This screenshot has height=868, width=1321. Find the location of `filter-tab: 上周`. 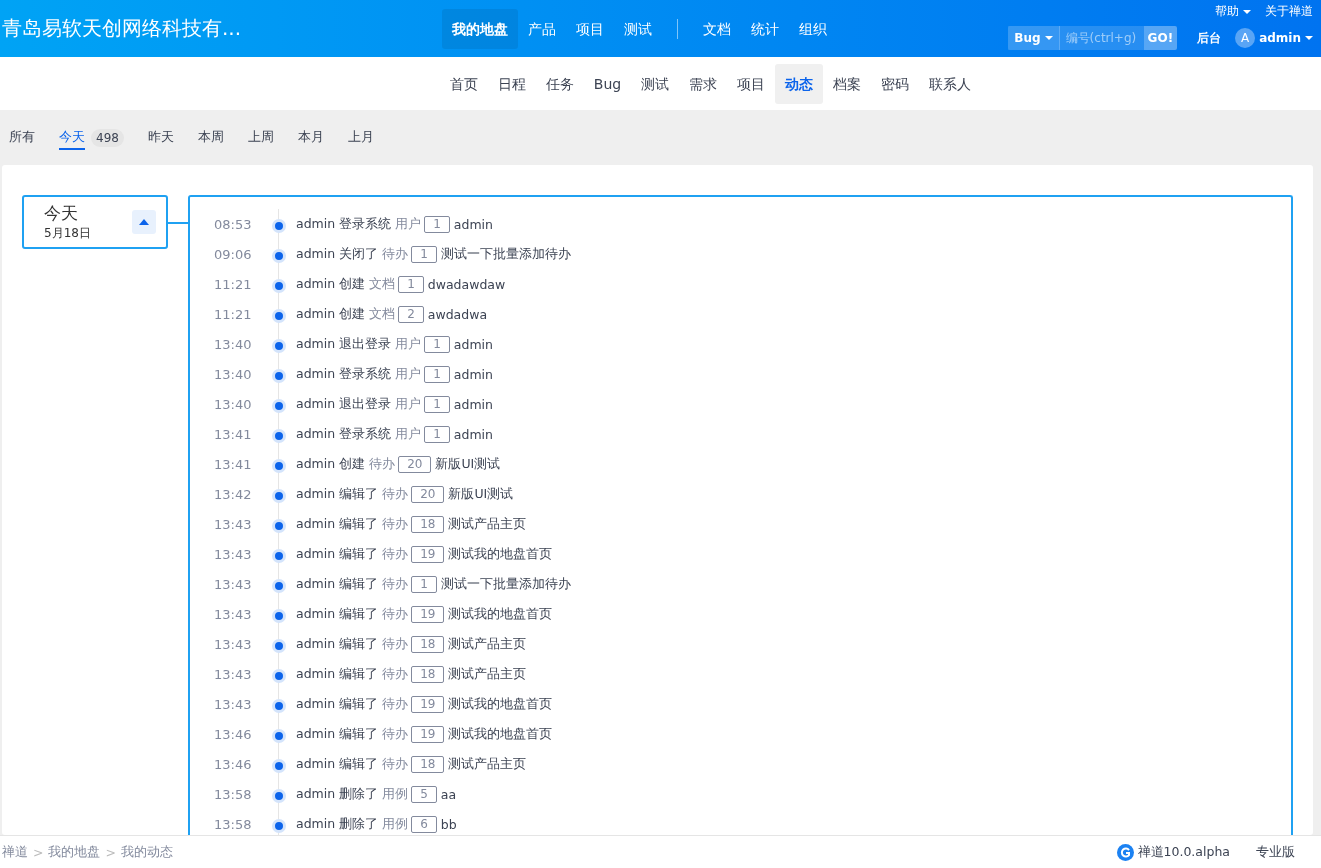

filter-tab: 上周 is located at coordinates (260, 137).